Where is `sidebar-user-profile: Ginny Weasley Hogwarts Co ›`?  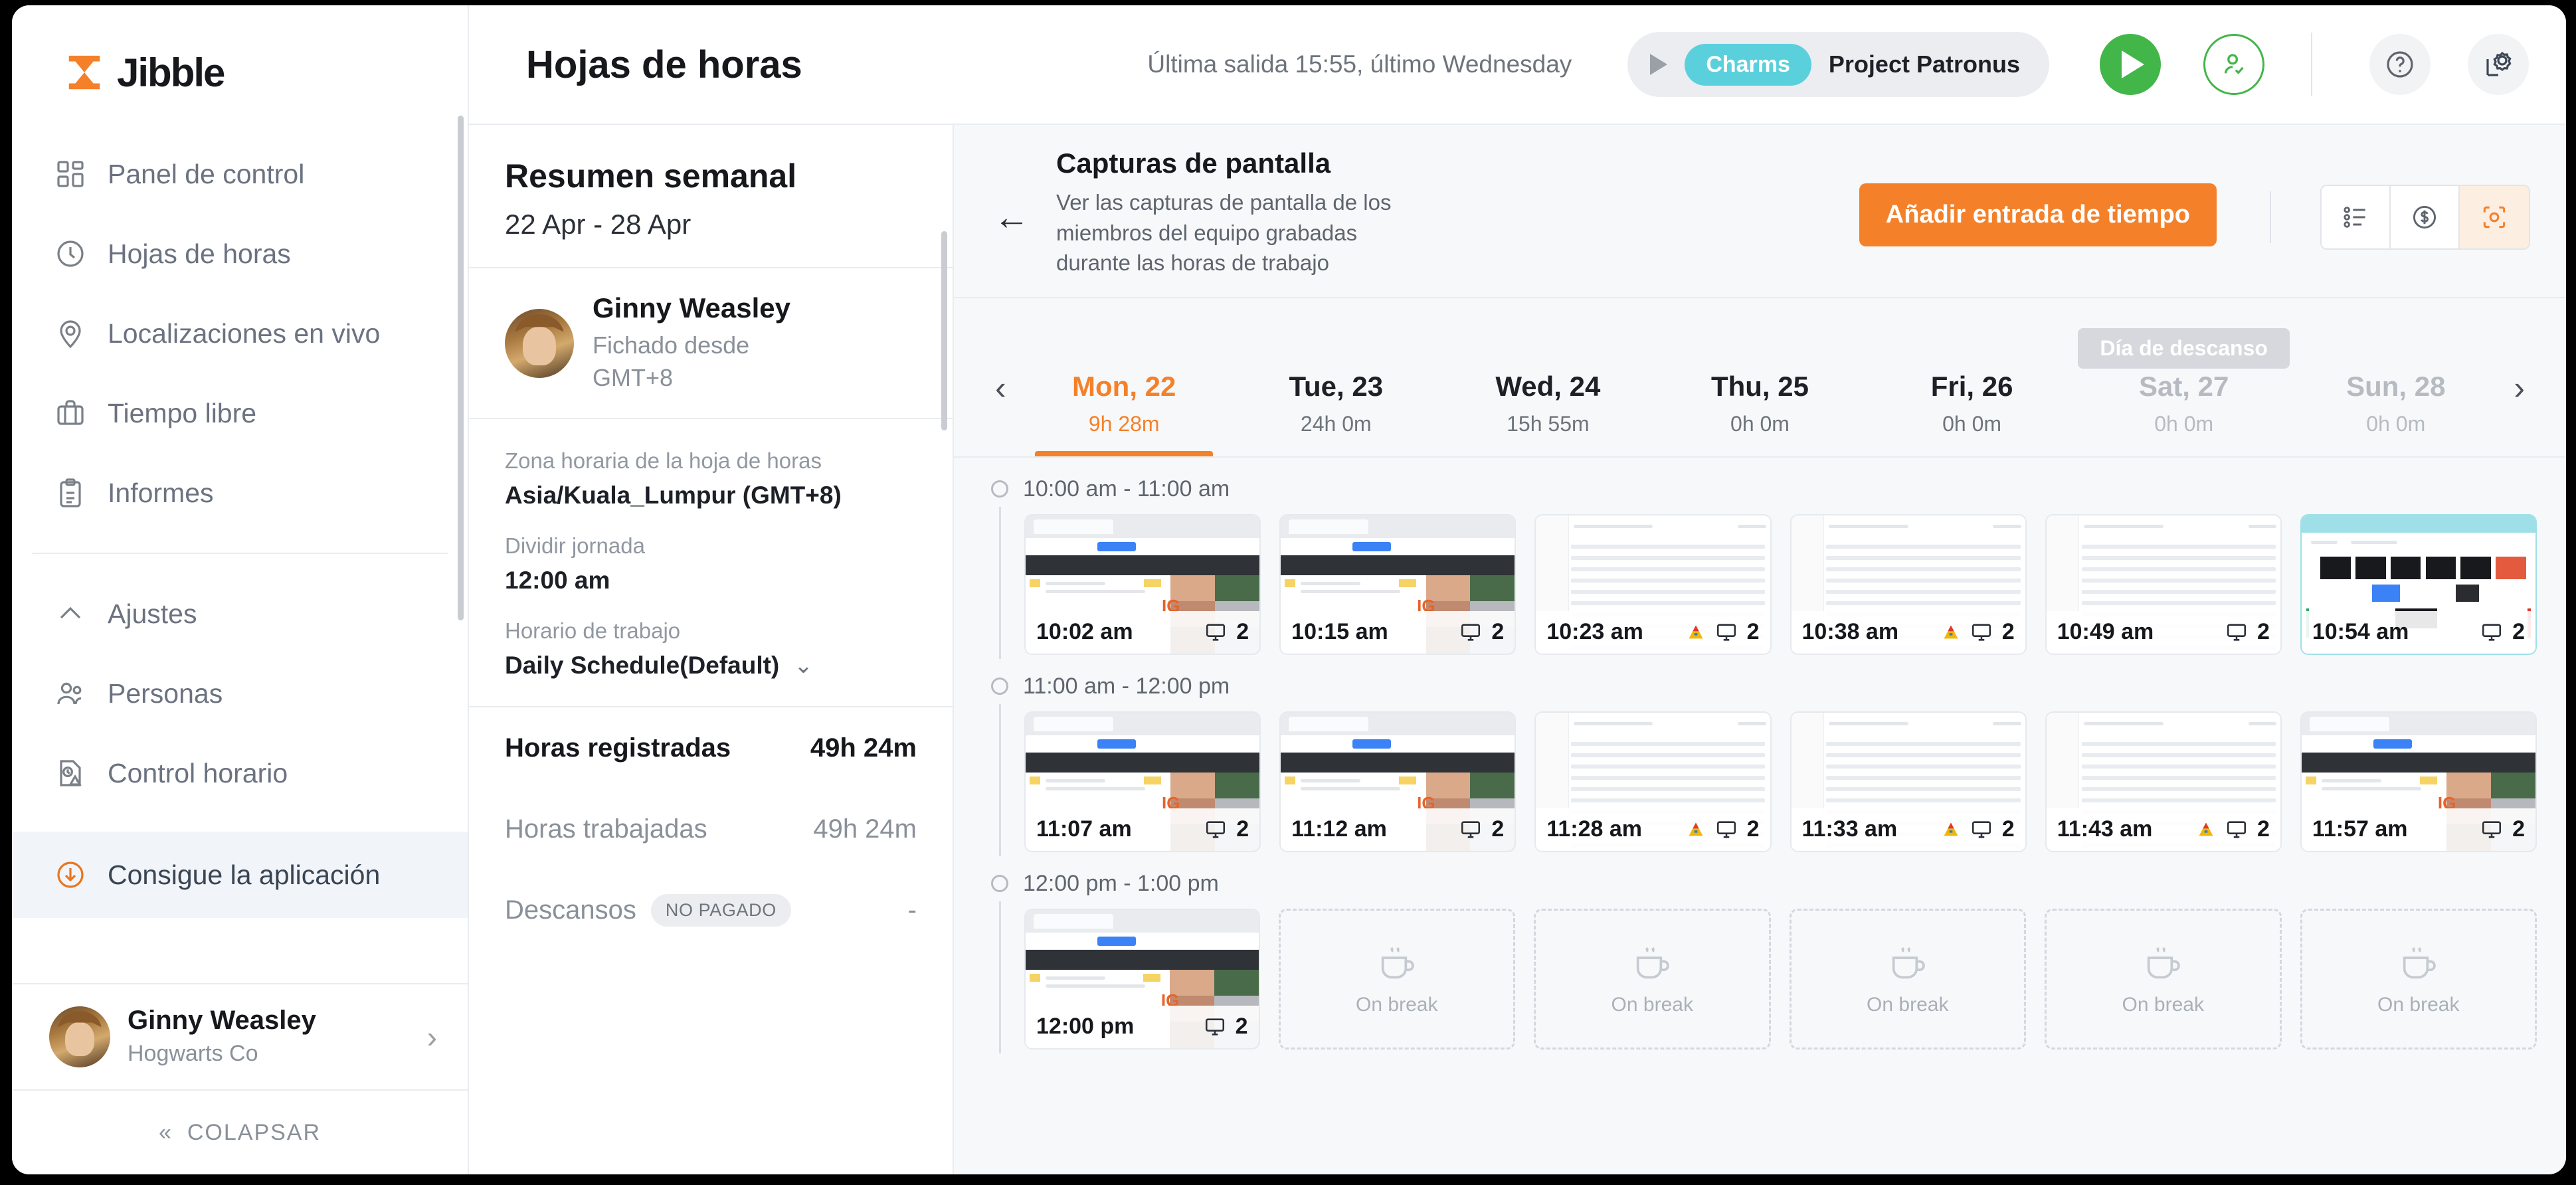 sidebar-user-profile: Ginny Weasley Hogwarts Co › is located at coordinates (240, 1036).